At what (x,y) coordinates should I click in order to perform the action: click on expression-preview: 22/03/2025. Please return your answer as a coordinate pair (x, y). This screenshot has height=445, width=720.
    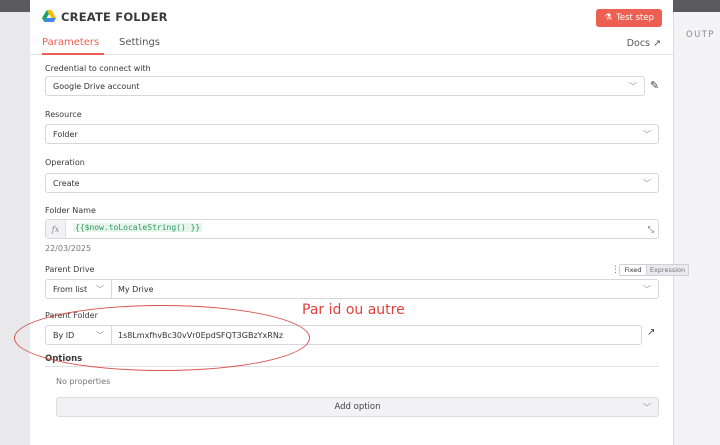
    Looking at the image, I should click on (68, 248).